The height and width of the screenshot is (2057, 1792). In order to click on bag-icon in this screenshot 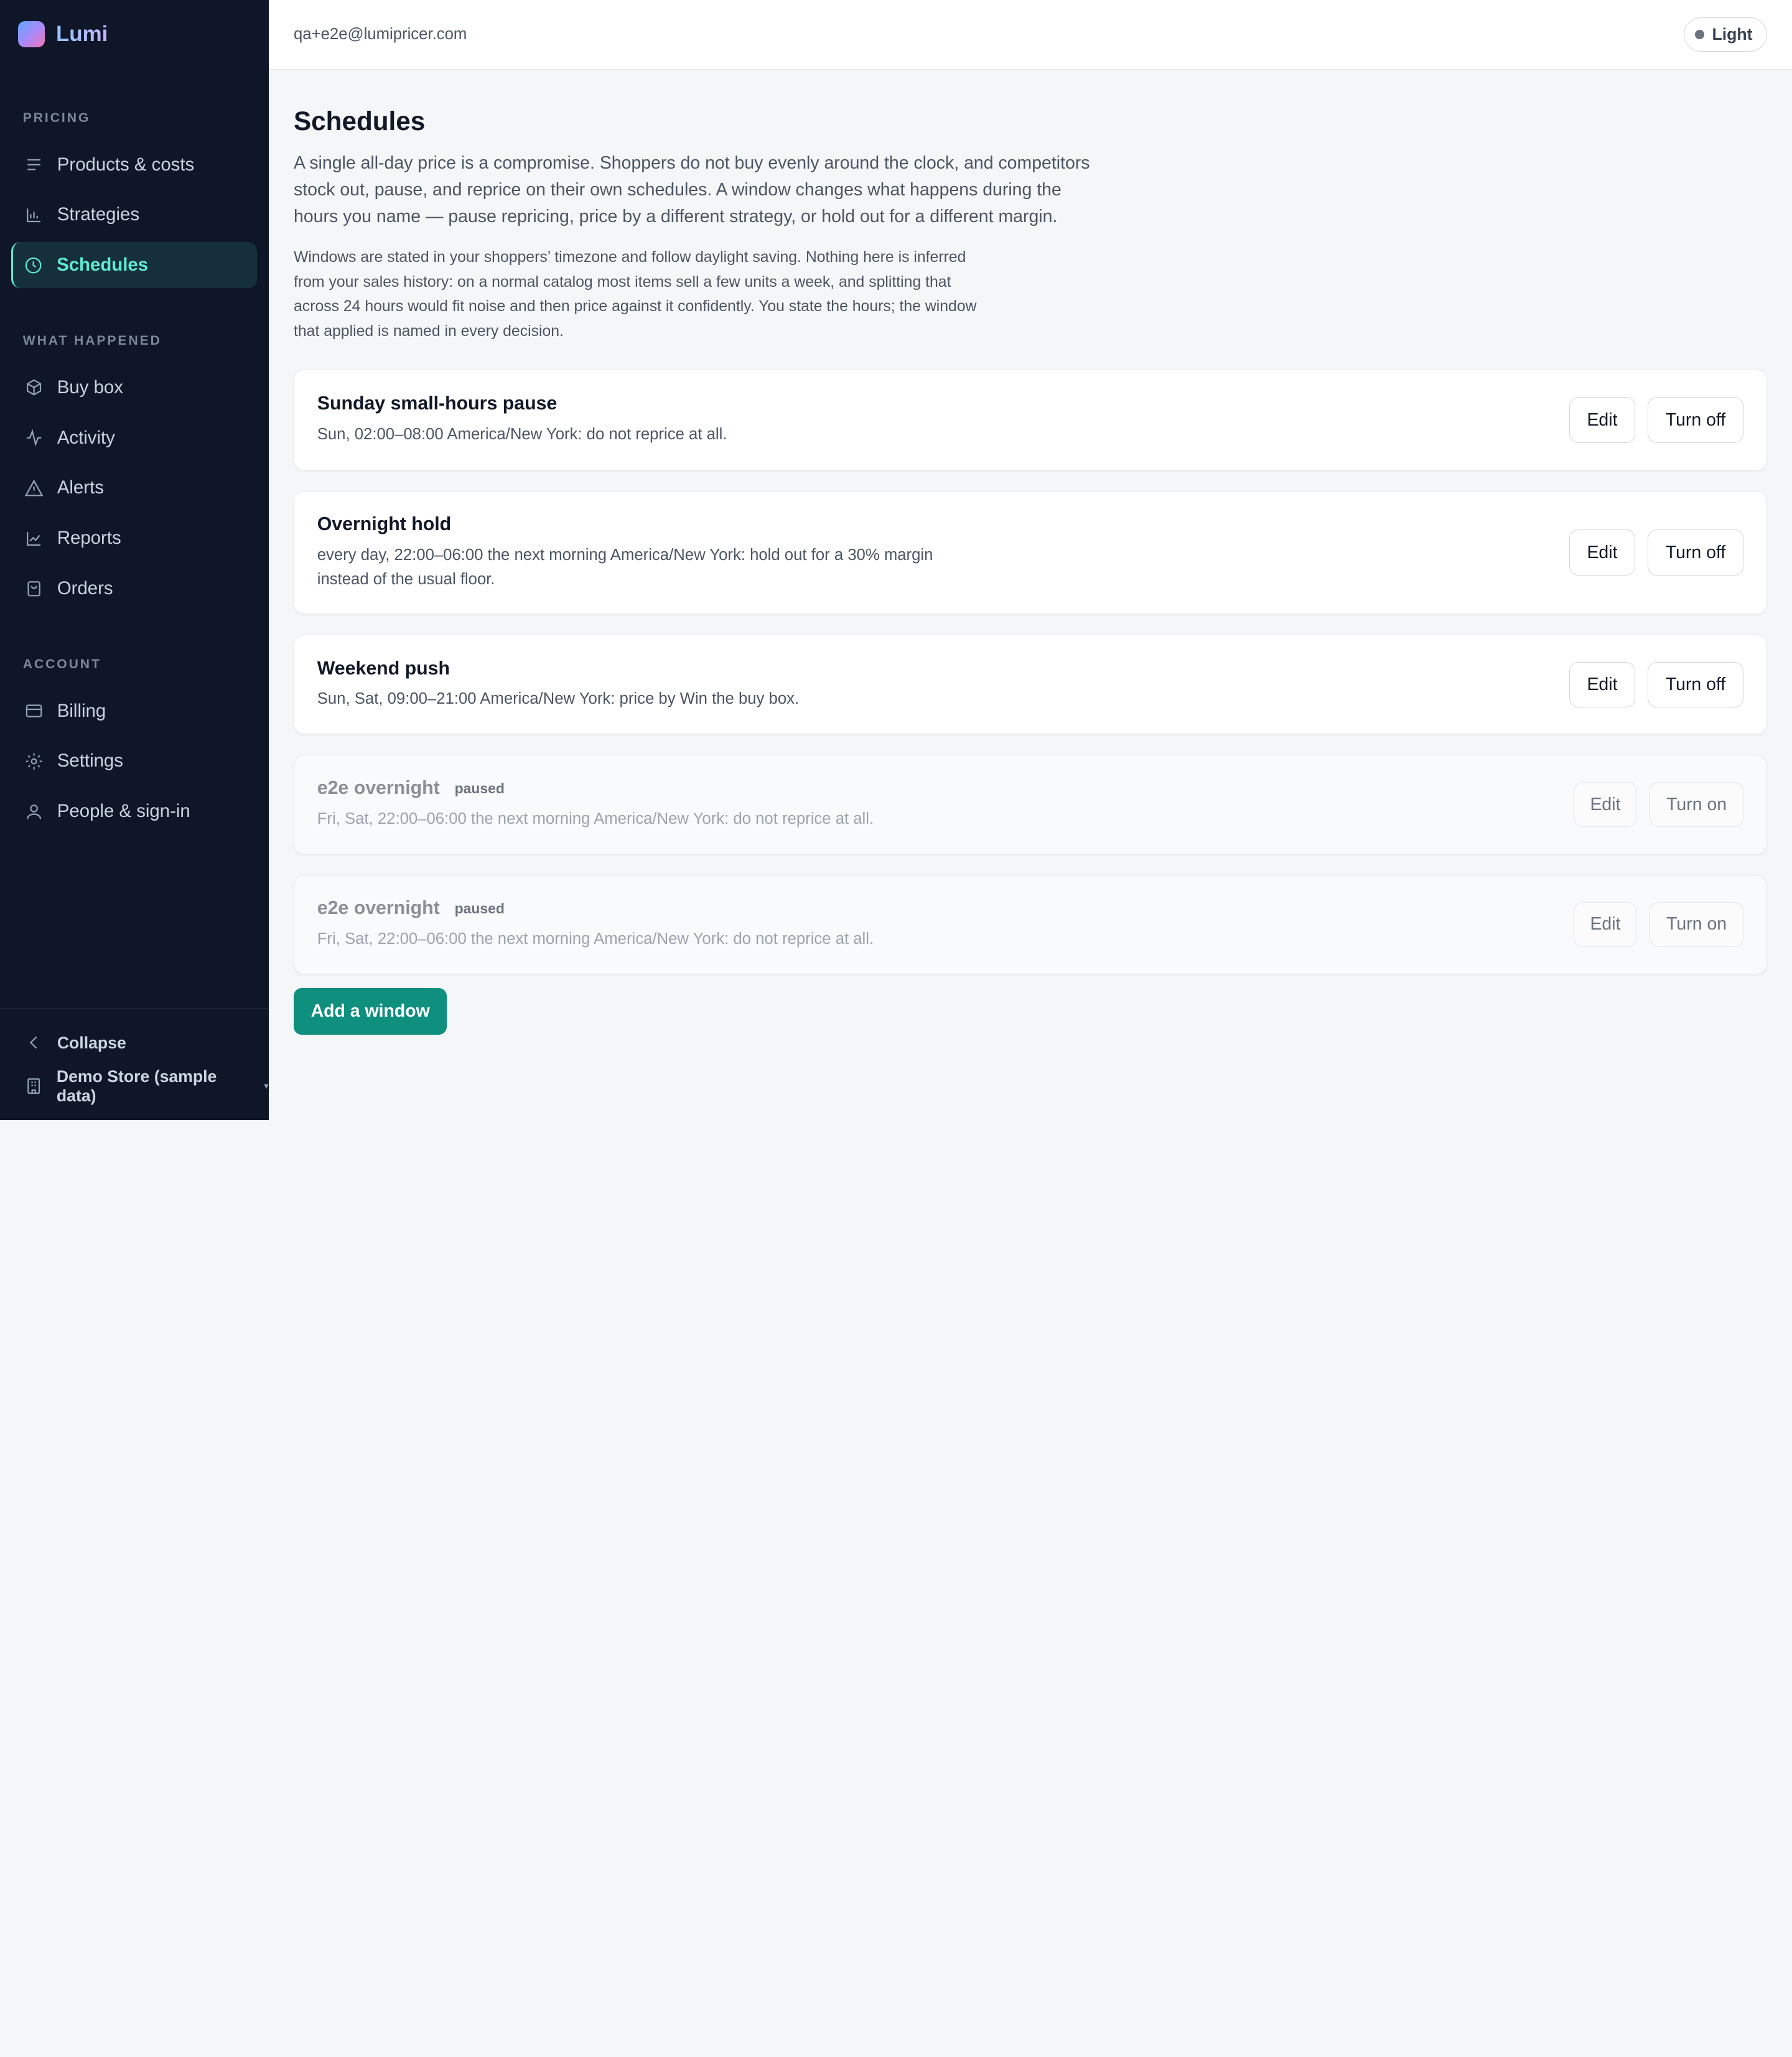, I will do `click(33, 589)`.